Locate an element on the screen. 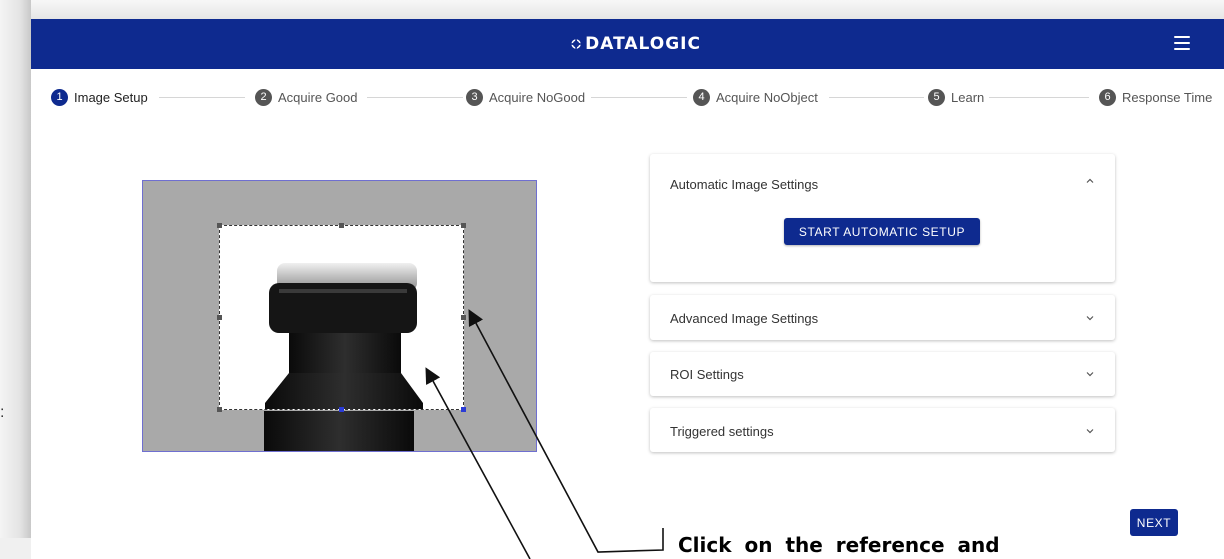 Image resolution: width=1224 pixels, height=559 pixels. chevron-up-icon is located at coordinates (1090, 181).